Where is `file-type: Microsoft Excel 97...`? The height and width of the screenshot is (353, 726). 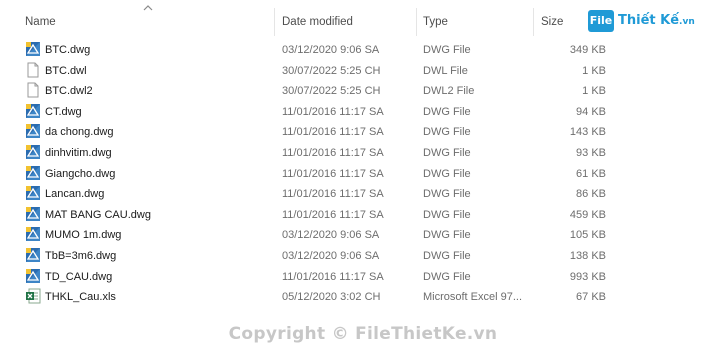
file-type: Microsoft Excel 97... is located at coordinates (473, 297).